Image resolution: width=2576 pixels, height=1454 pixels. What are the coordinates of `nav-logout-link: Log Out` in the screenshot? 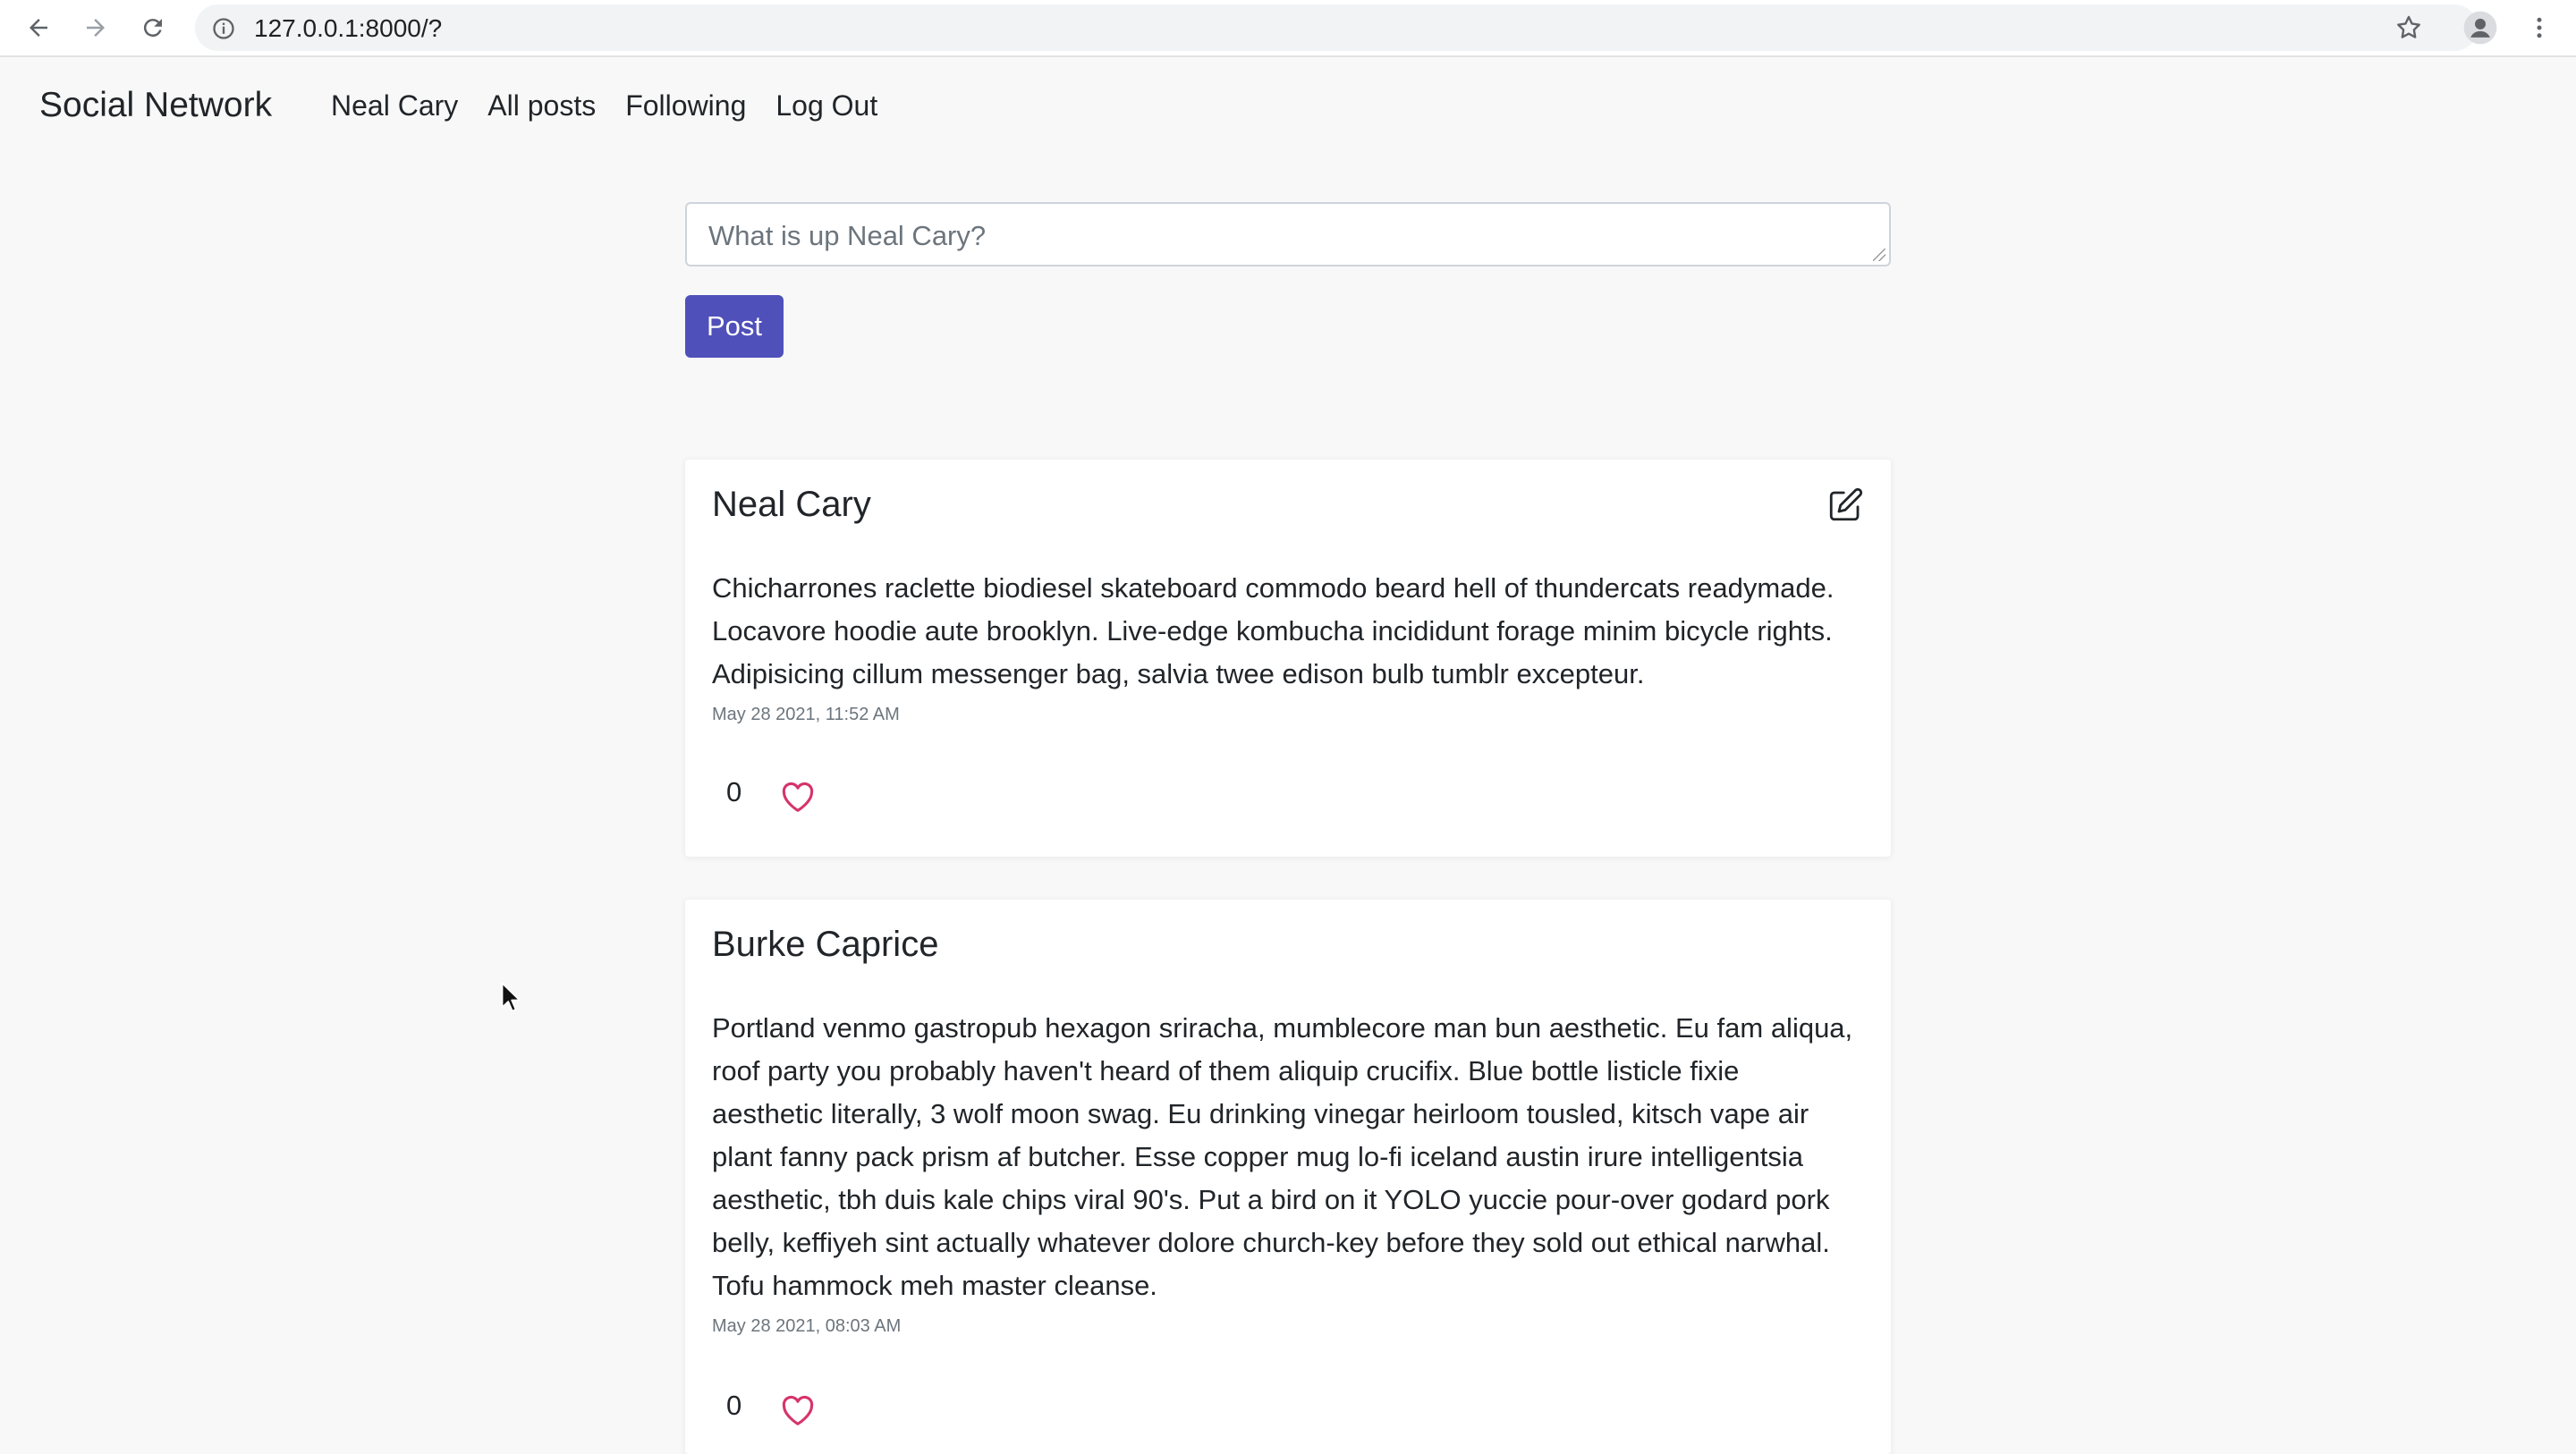 It's located at (826, 106).